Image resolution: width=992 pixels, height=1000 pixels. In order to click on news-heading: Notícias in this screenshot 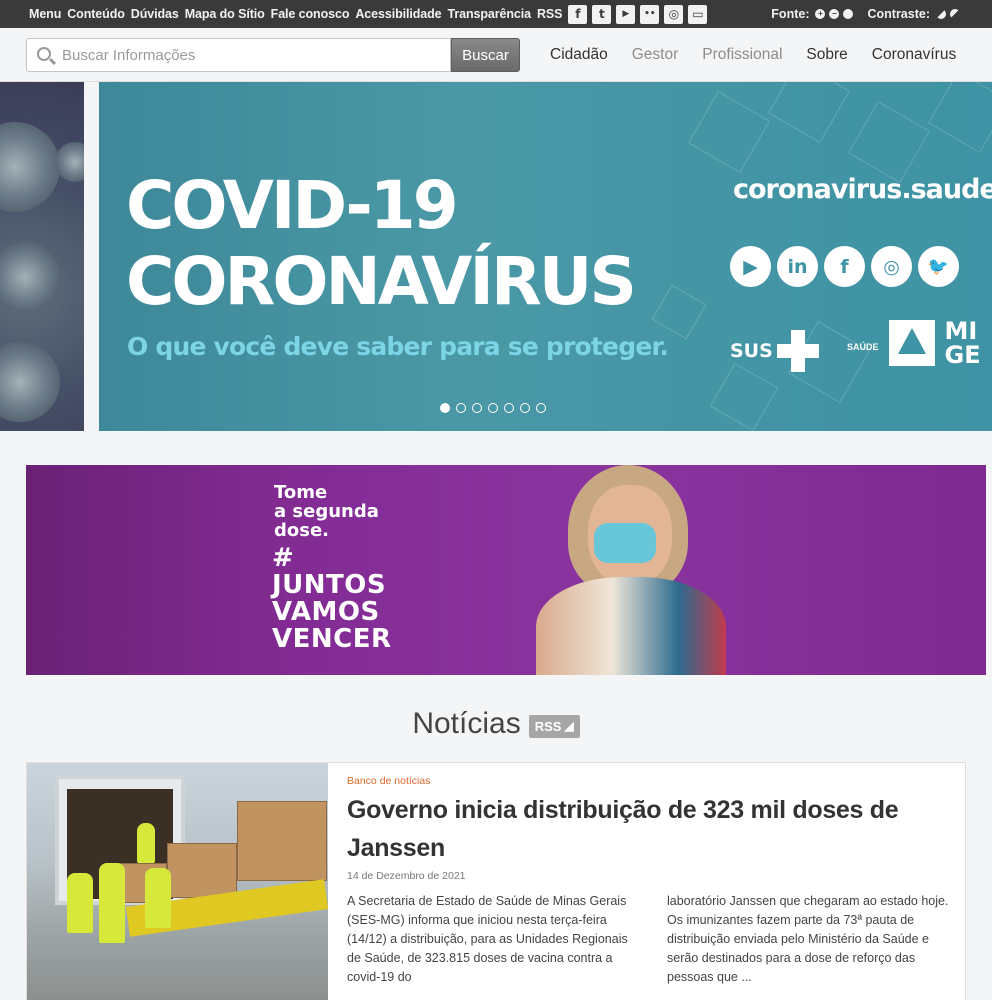, I will do `click(466, 723)`.